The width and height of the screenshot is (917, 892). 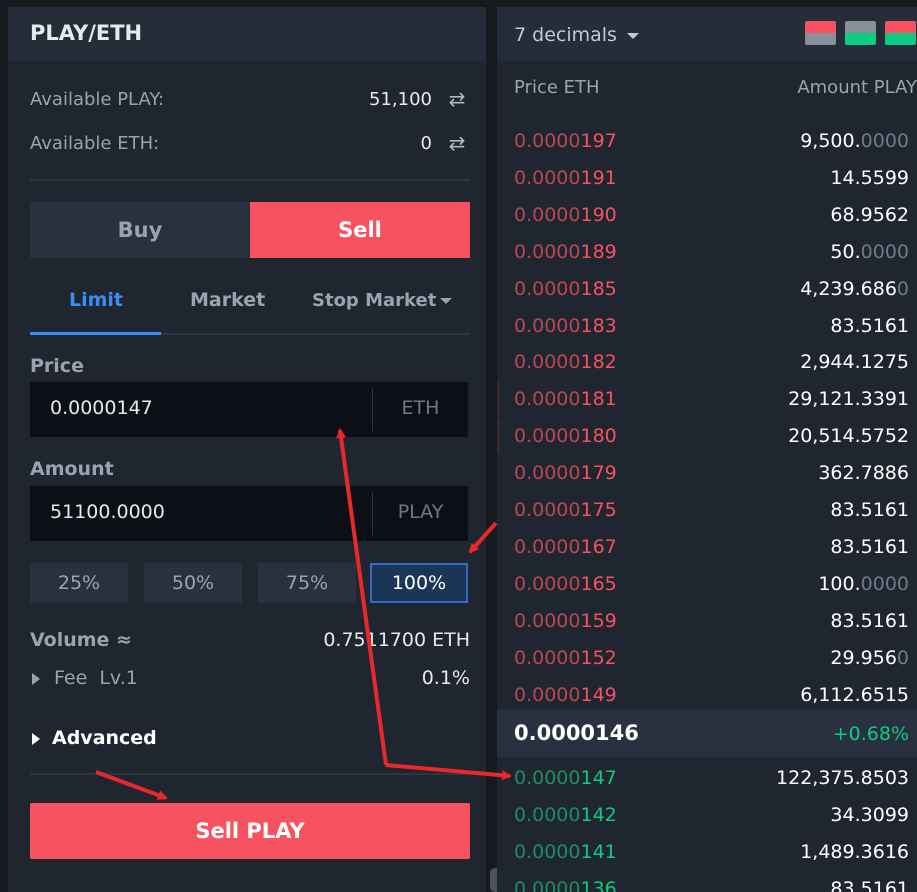 I want to click on tab-market: Market, so click(x=227, y=300).